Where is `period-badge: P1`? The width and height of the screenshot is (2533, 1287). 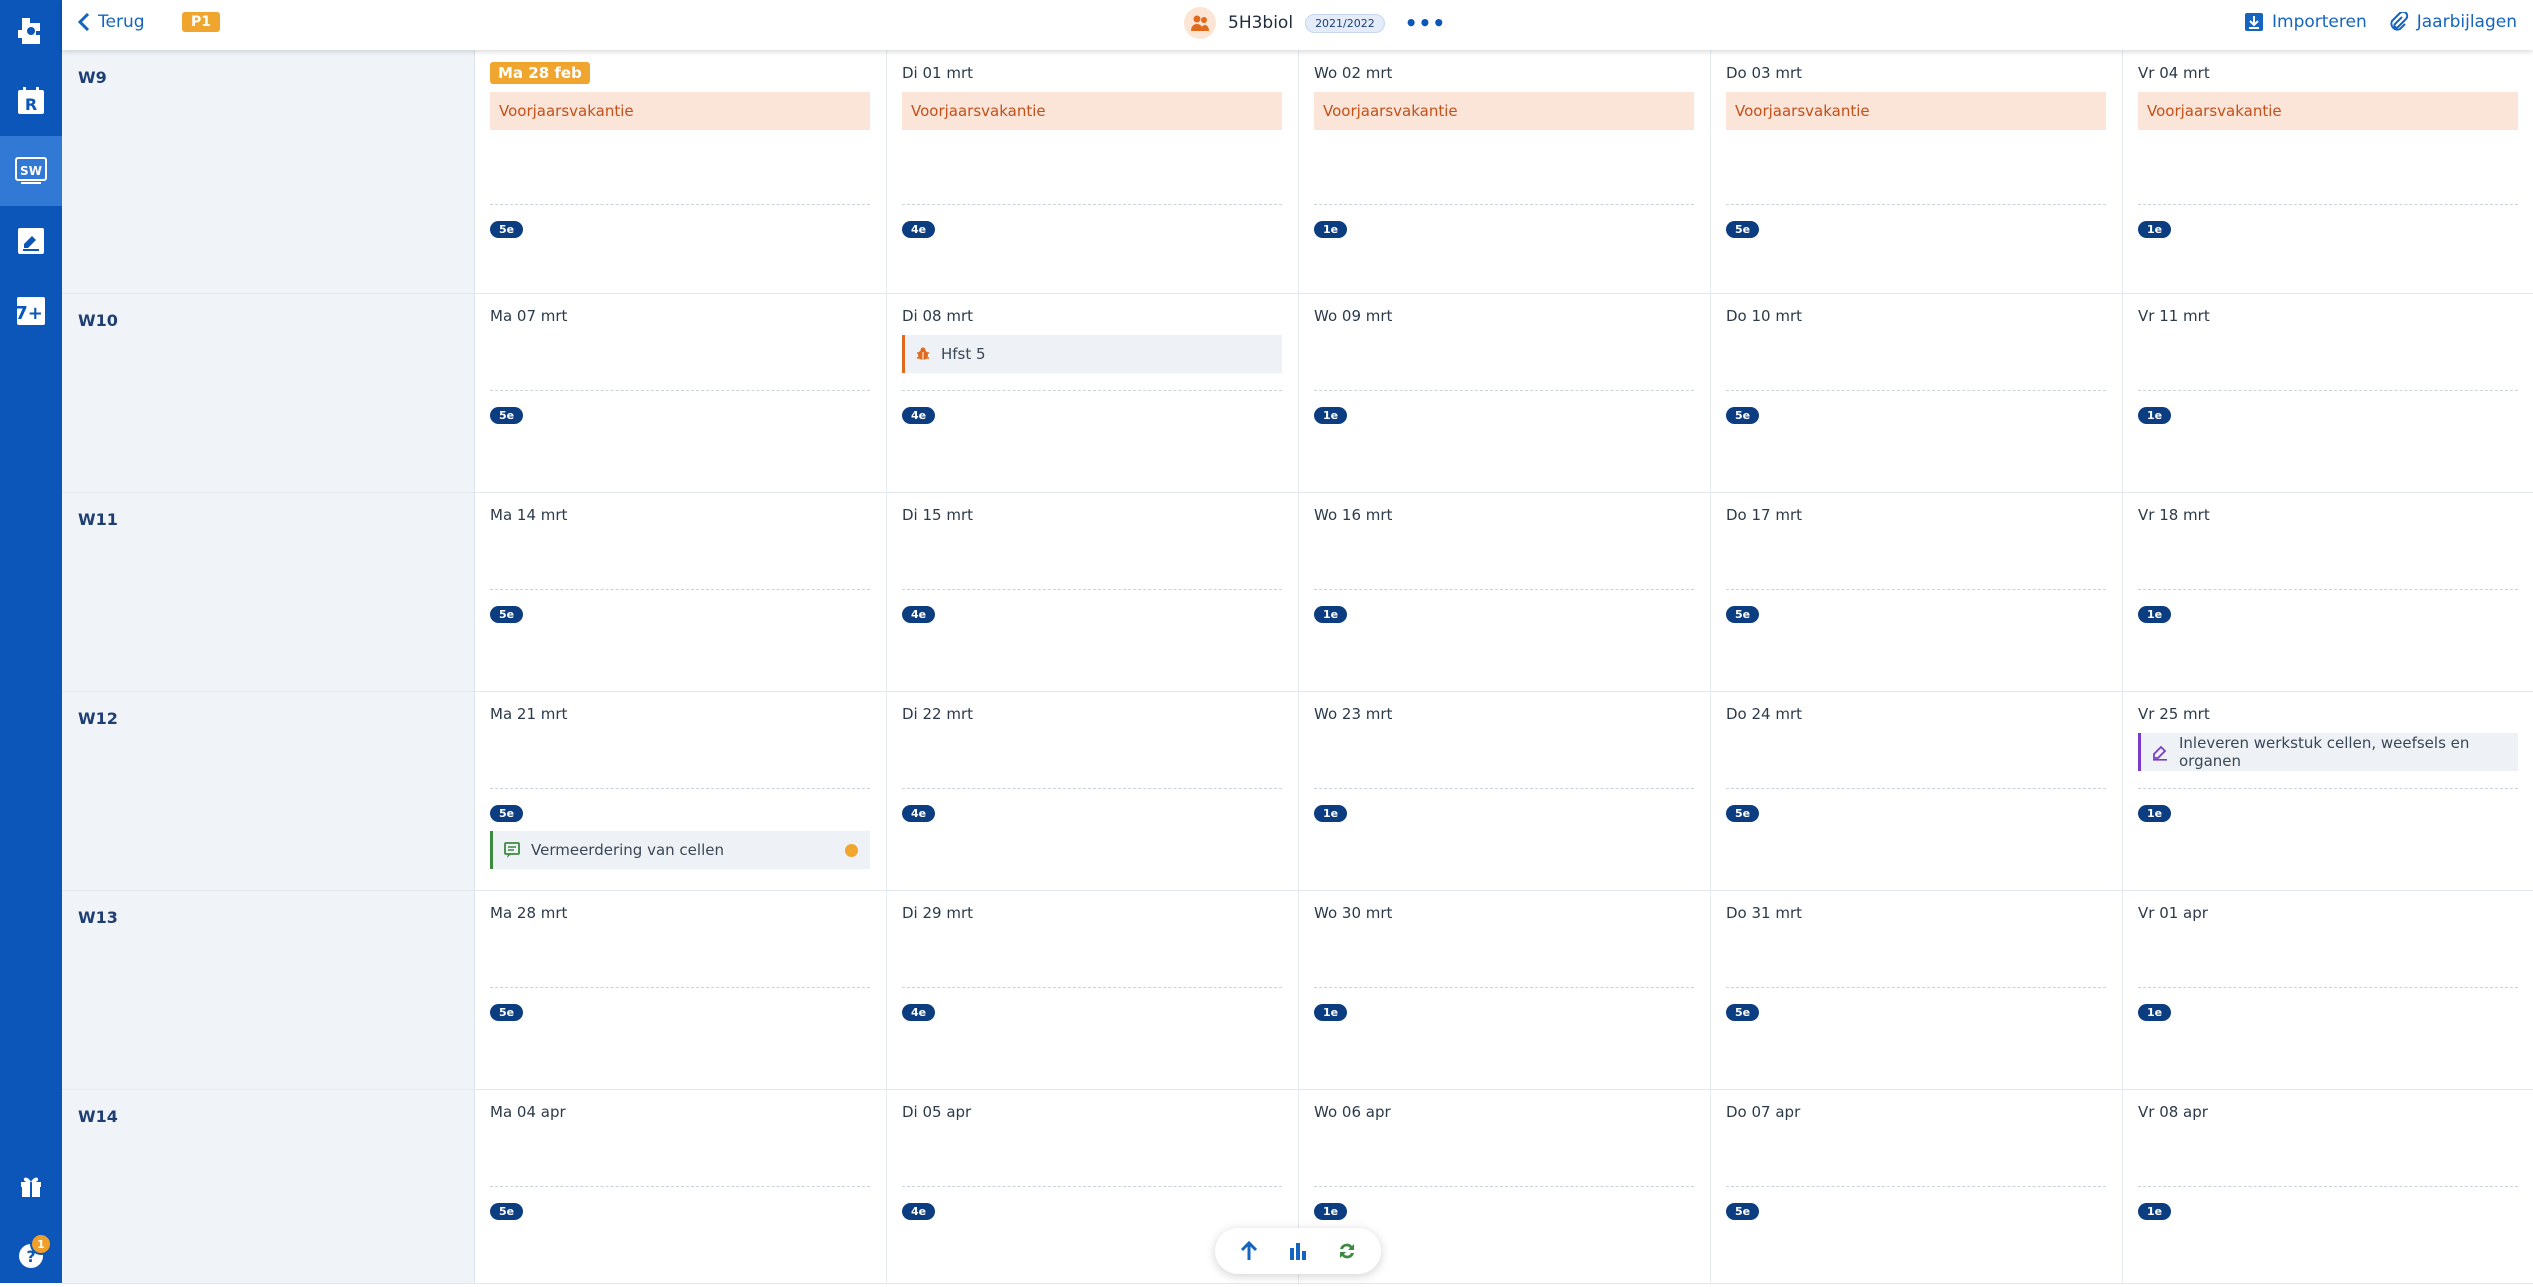 period-badge: P1 is located at coordinates (201, 22).